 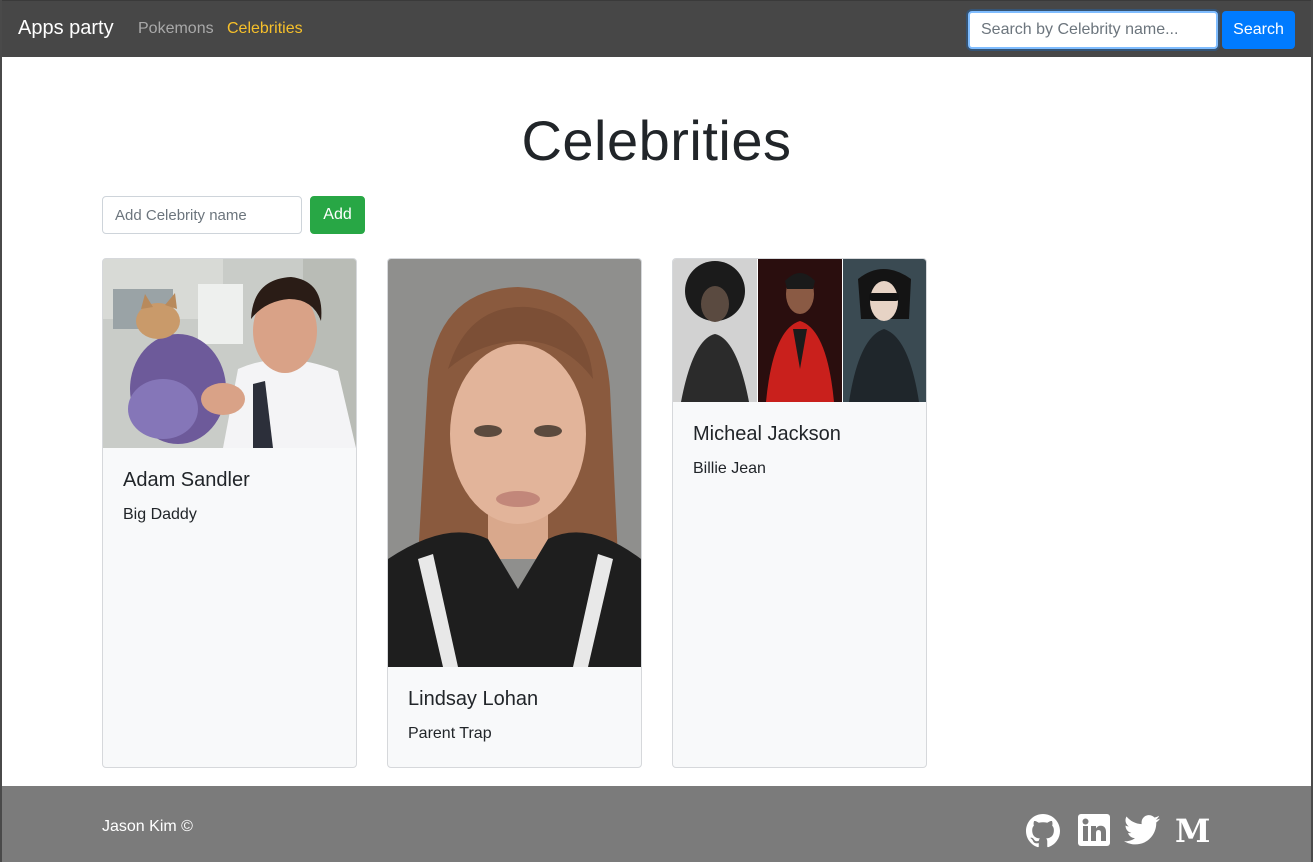 What do you see at coordinates (799, 330) in the screenshot?
I see `micheal-jackson-photo` at bounding box center [799, 330].